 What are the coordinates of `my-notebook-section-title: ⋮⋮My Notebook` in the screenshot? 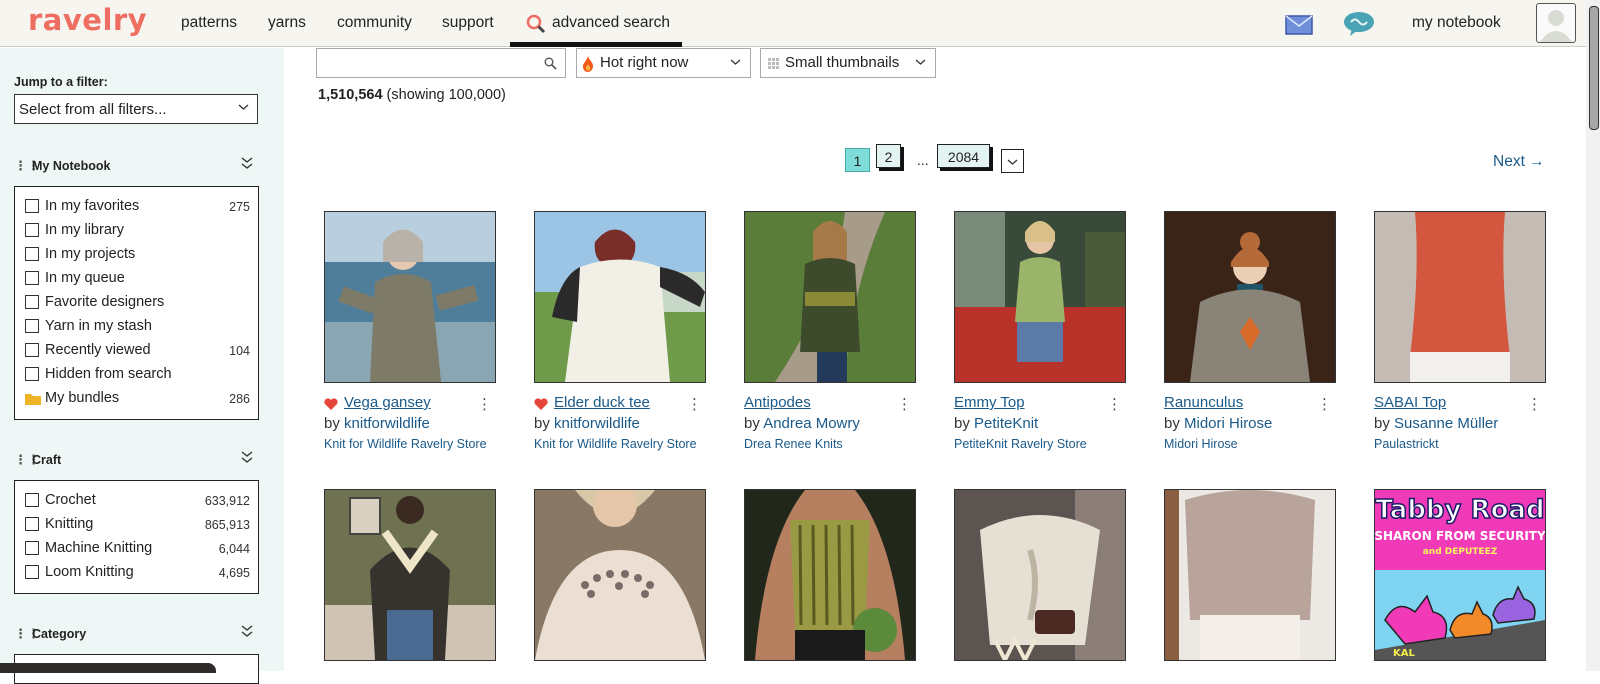 It's located at (139, 165).